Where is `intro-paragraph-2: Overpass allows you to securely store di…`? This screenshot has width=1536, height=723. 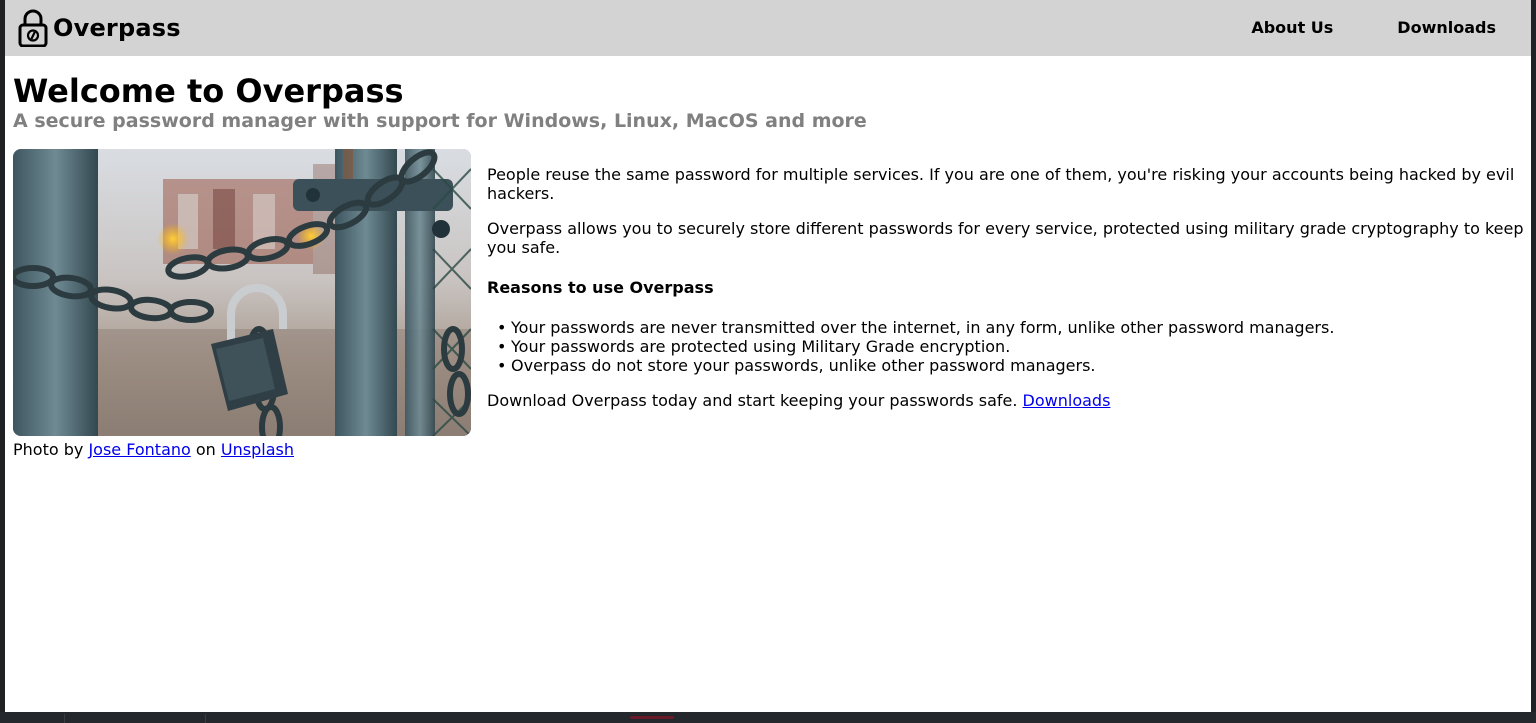
intro-paragraph-2: Overpass allows you to securely store di… is located at coordinates (1005, 238).